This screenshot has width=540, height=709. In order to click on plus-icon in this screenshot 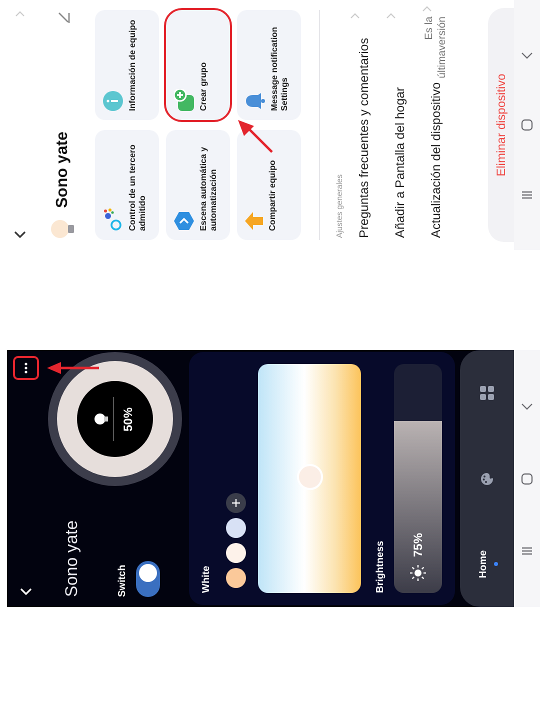, I will do `click(236, 503)`.